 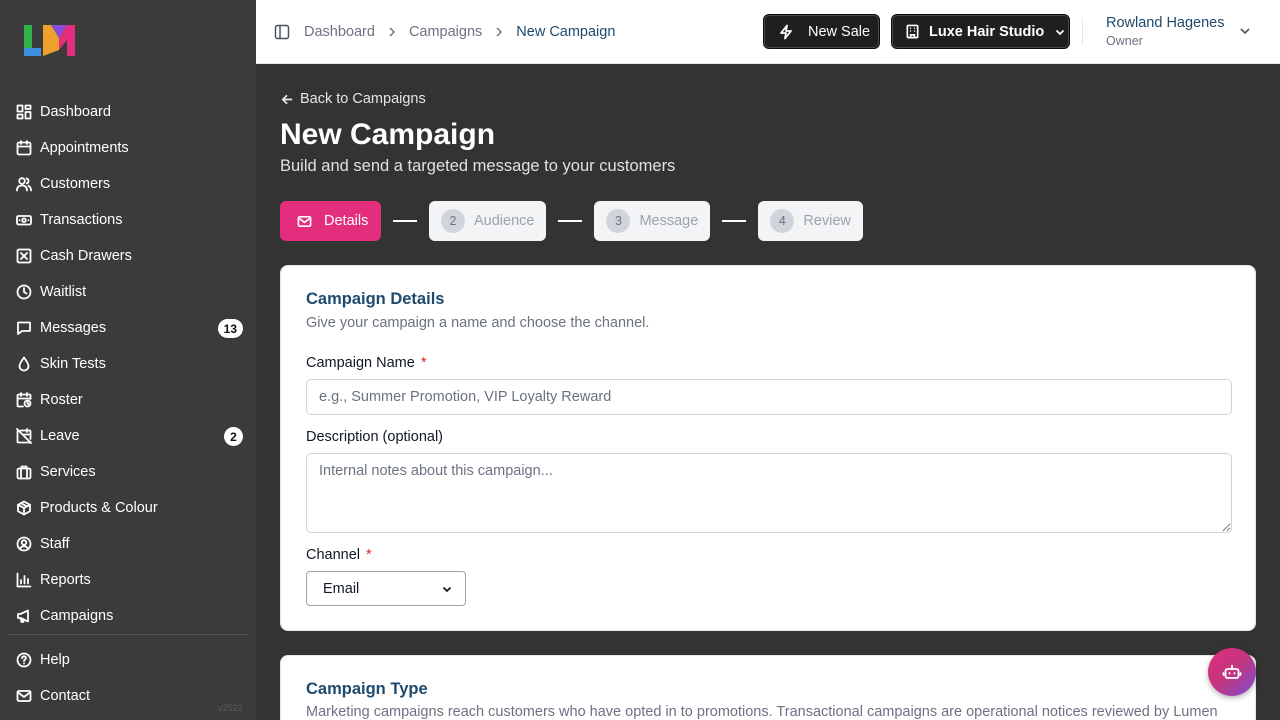 I want to click on cash-drawer-icon, so click(x=24, y=256).